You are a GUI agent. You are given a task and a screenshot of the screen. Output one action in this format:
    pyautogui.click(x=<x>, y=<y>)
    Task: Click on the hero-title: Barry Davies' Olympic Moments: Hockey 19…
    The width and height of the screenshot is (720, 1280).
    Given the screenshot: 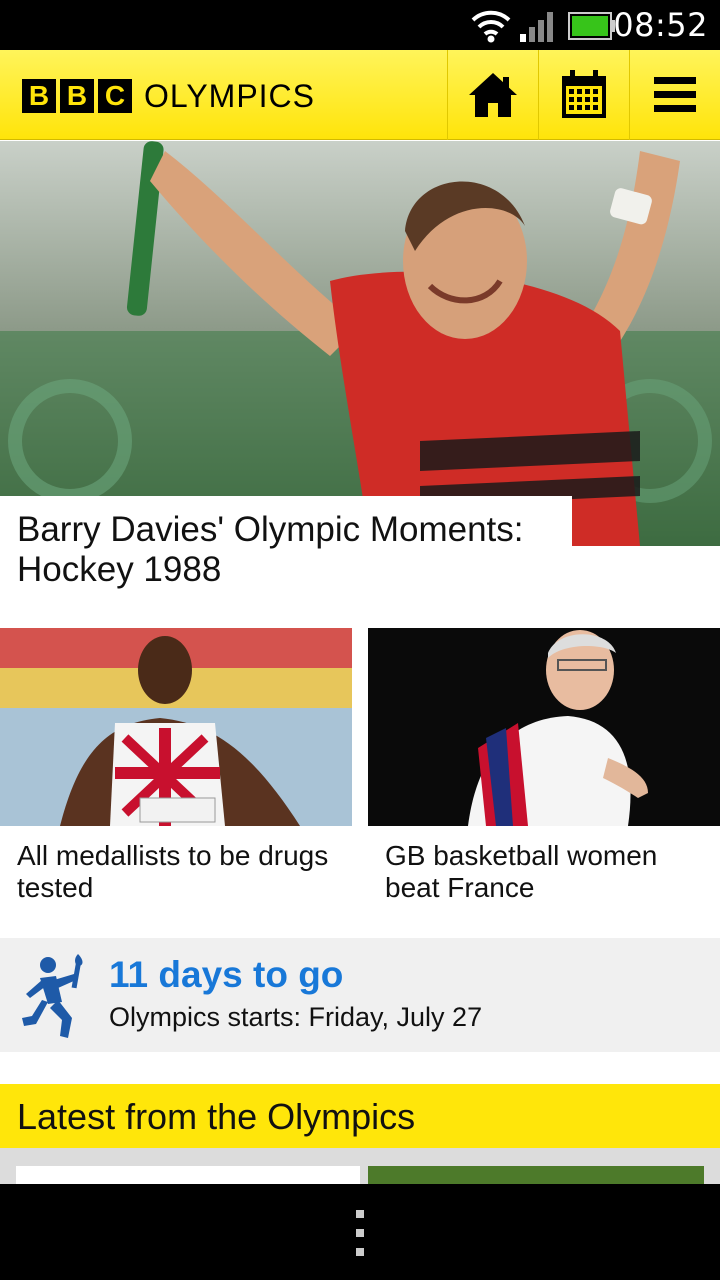 What is the action you would take?
    pyautogui.click(x=287, y=550)
    